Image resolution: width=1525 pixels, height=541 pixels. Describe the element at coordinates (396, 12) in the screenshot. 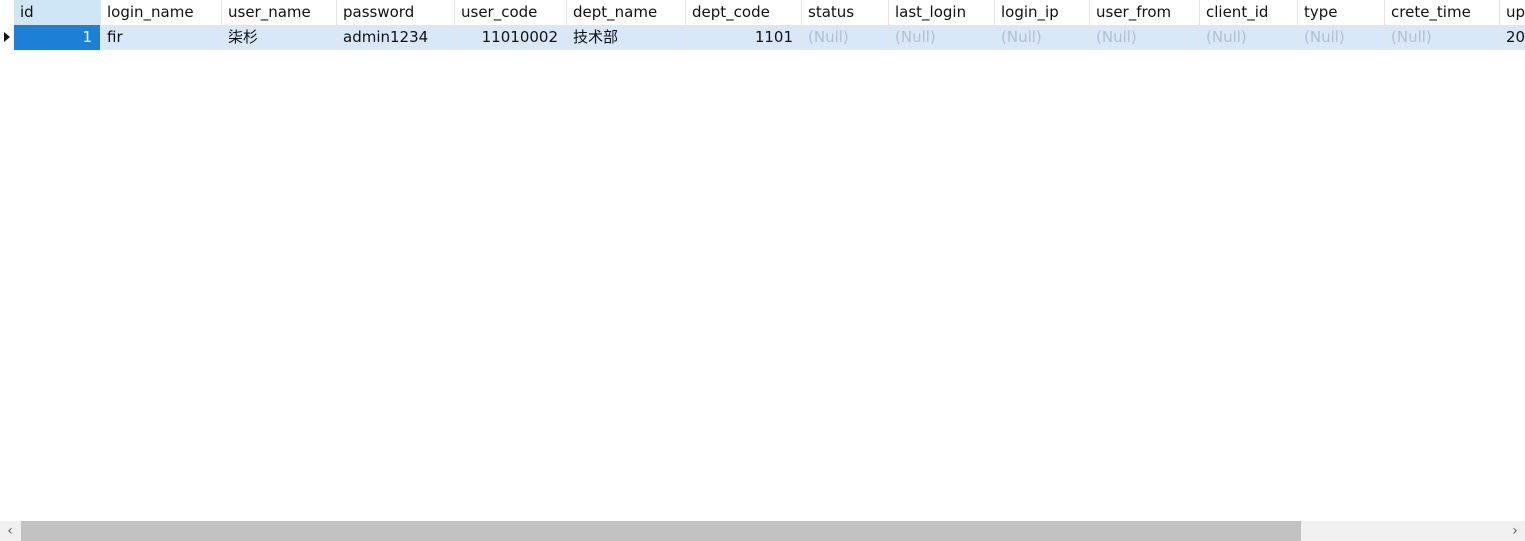

I see `column-header-password: password` at that location.